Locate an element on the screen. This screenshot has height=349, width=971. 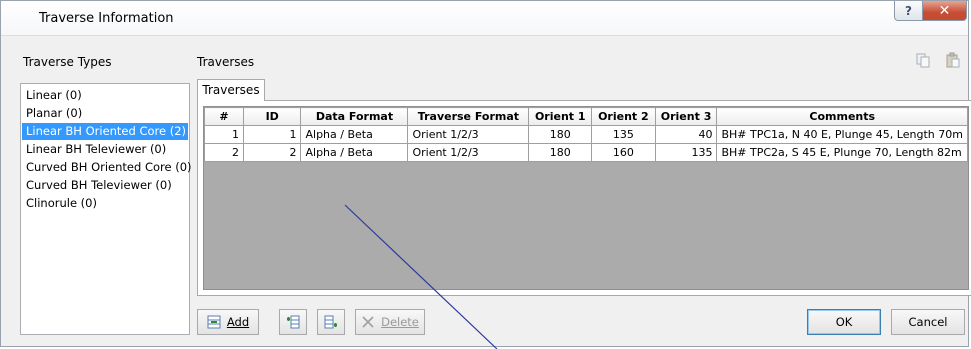
column-header: Orient 2 is located at coordinates (623, 116).